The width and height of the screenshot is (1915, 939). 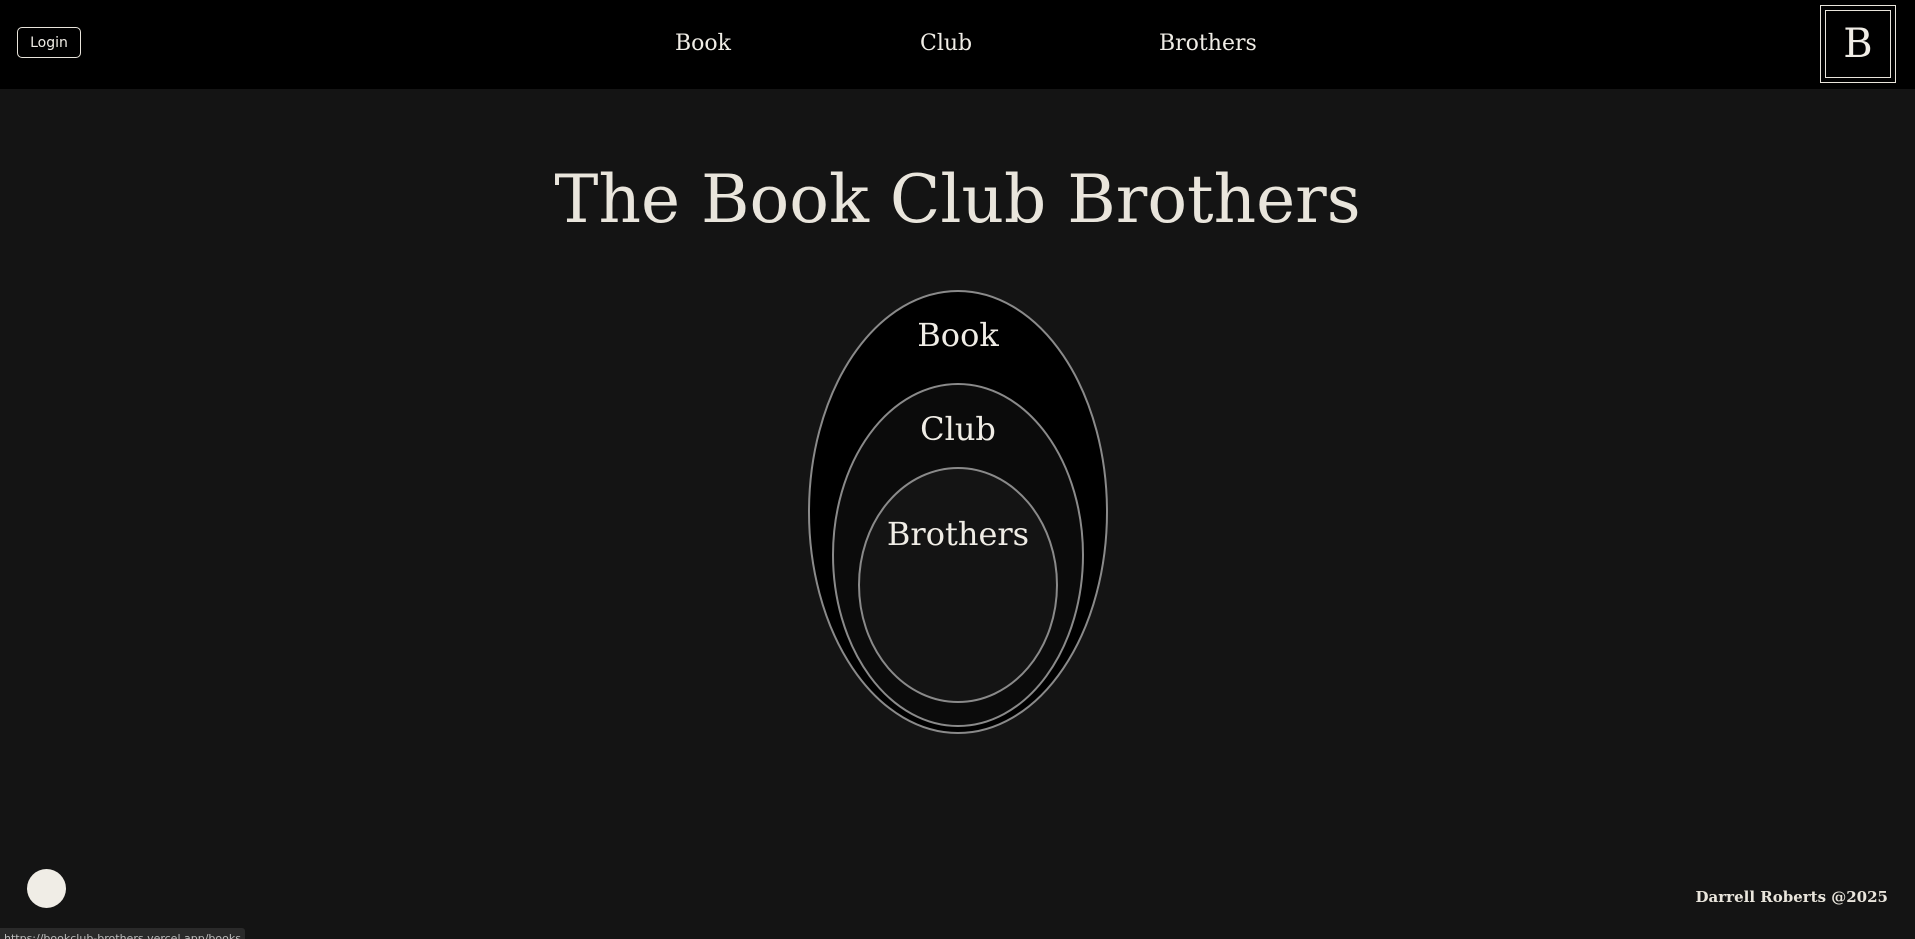 I want to click on ring-brothers-link, so click(x=958, y=585).